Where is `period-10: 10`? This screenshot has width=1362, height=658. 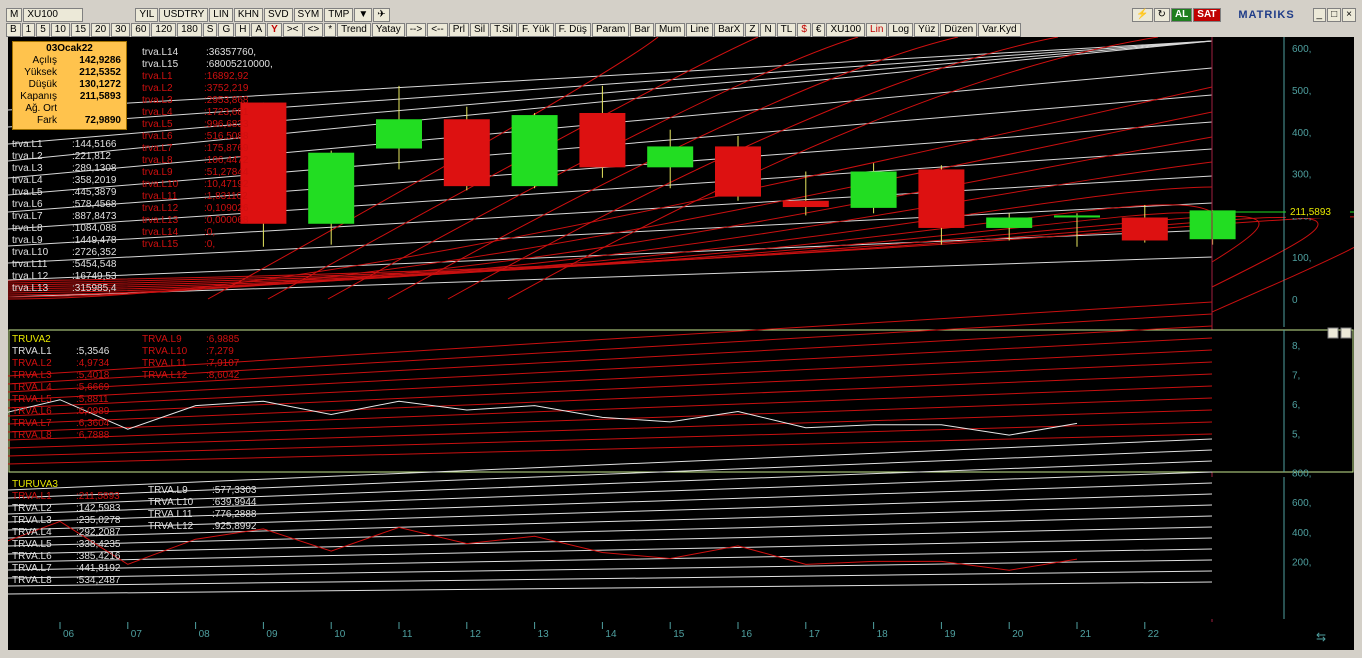
period-10: 10 is located at coordinates (60, 30).